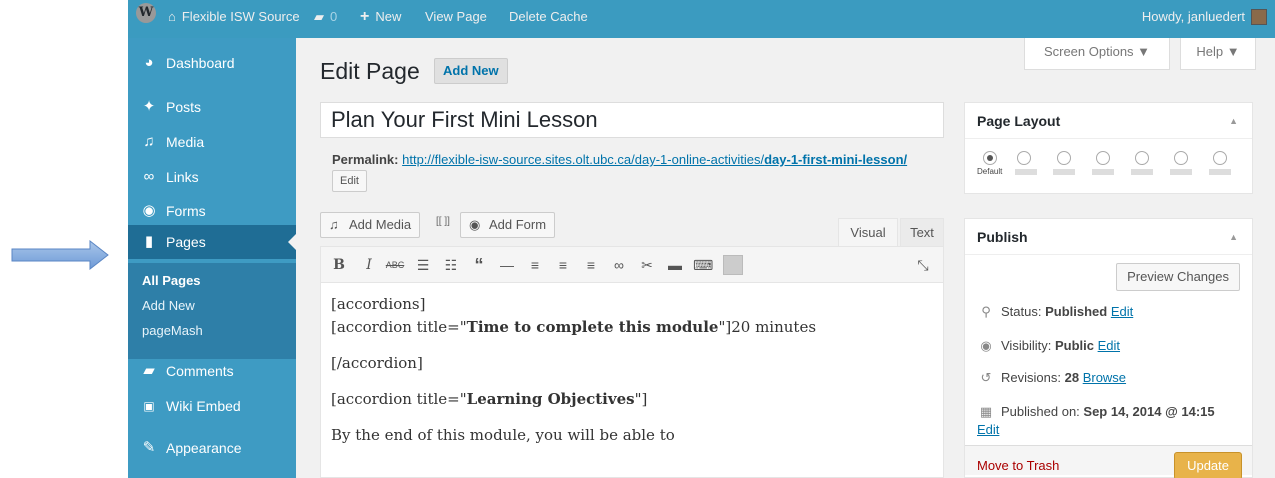  I want to click on sidebar-item-dashboard: ◕ Dashboard, so click(212, 63).